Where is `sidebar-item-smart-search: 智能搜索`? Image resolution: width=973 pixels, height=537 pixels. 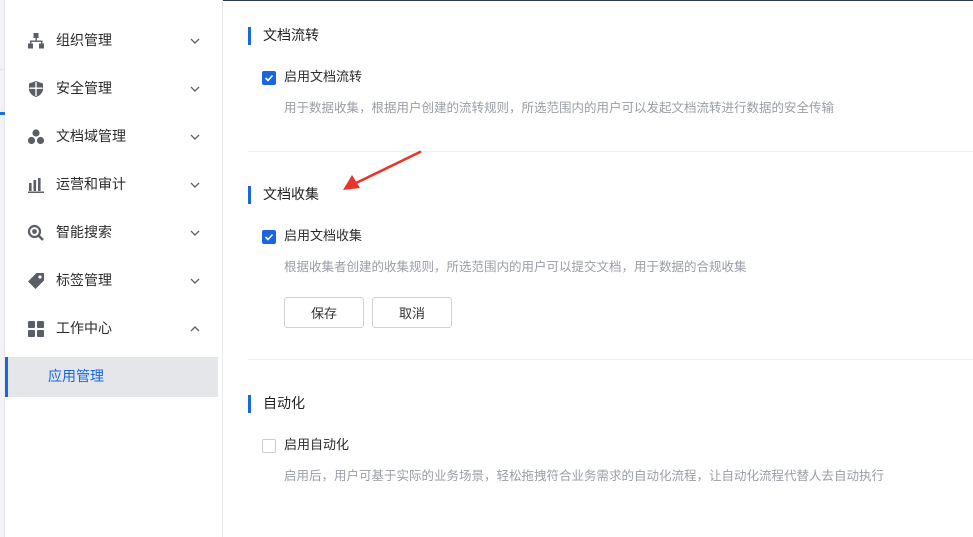
sidebar-item-smart-search: 智能搜索 is located at coordinates (111, 233).